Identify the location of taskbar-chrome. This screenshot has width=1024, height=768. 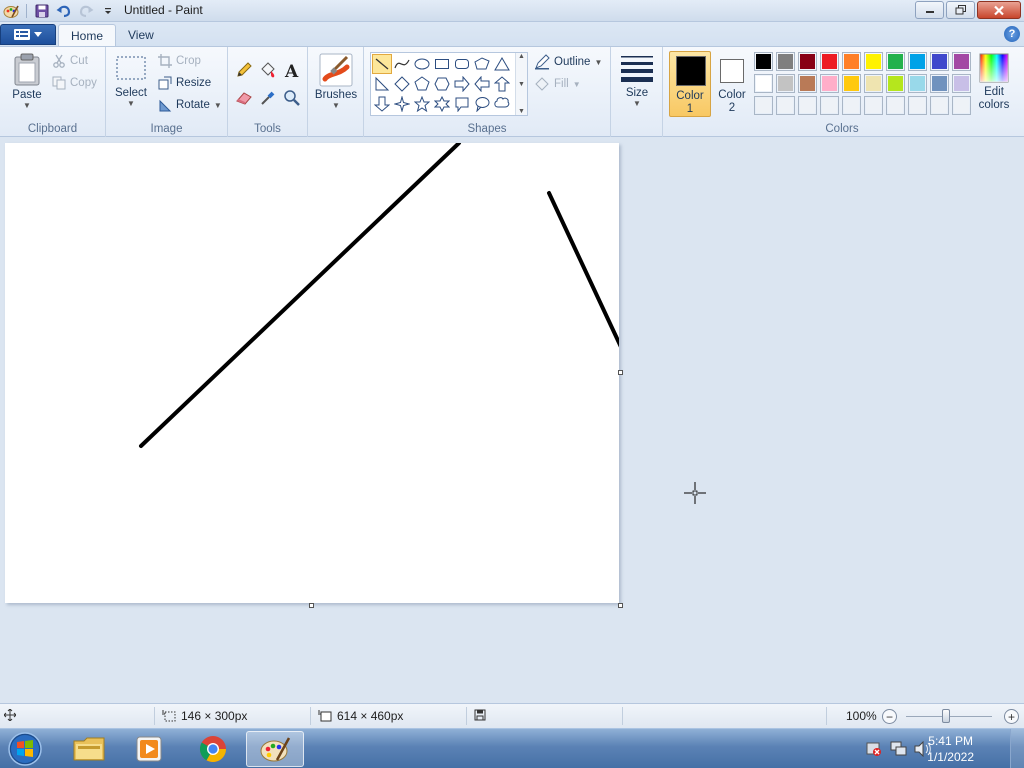
(213, 749).